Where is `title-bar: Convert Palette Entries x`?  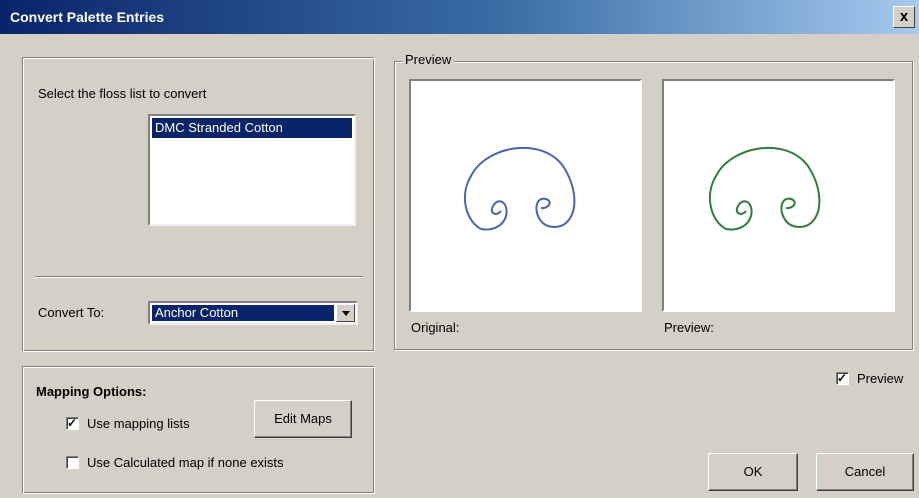 title-bar: Convert Palette Entries x is located at coordinates (459, 17).